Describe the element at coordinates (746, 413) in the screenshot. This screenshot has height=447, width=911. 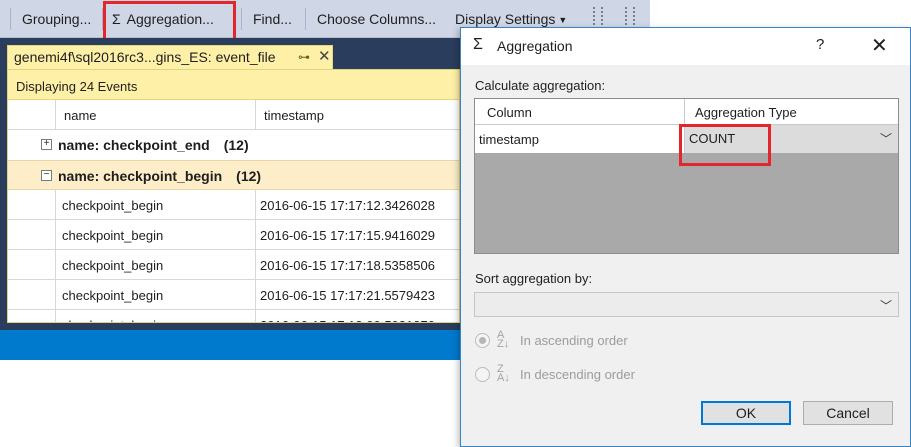
I see `ok-button: OK` at that location.